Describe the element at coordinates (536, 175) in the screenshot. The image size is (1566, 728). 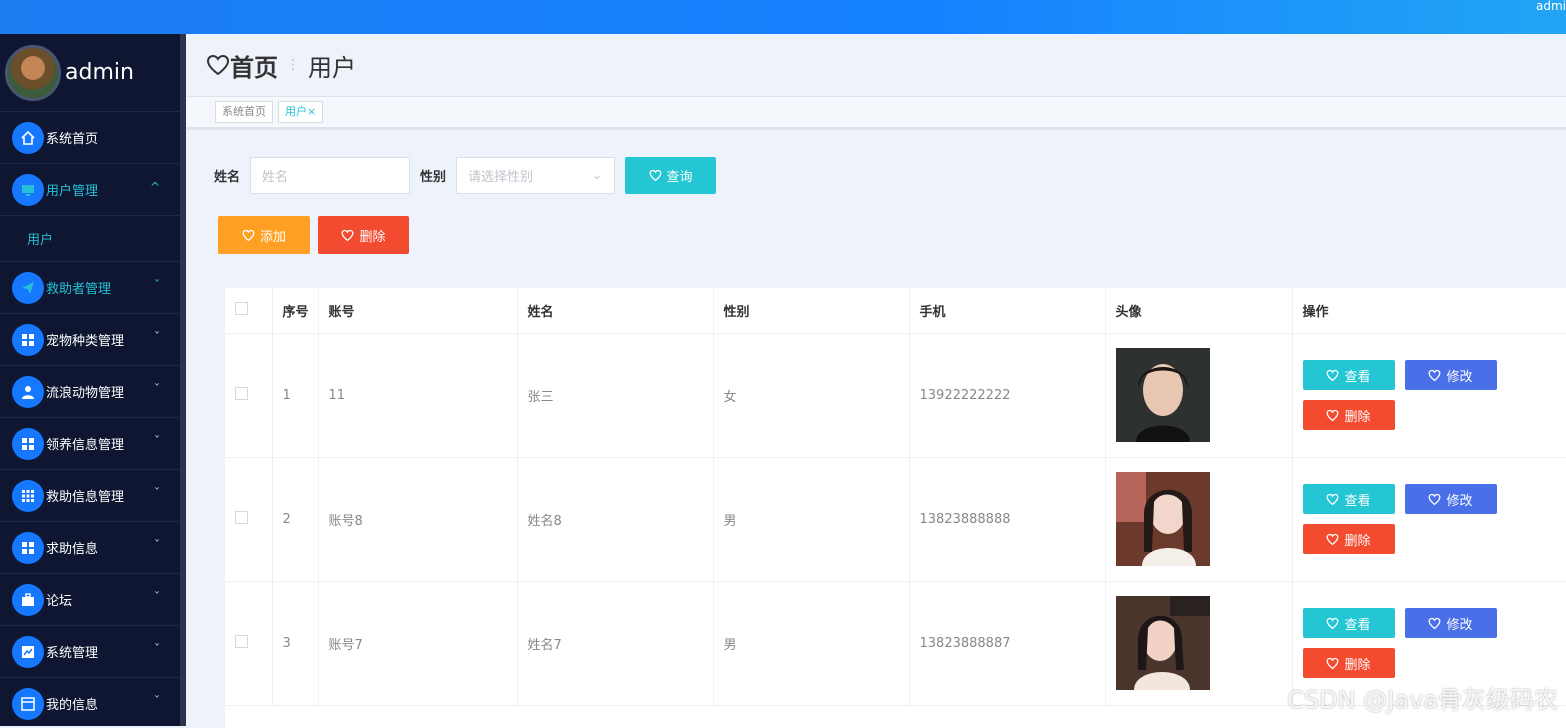
I see `gender-select: 请选择性别 ⌄` at that location.